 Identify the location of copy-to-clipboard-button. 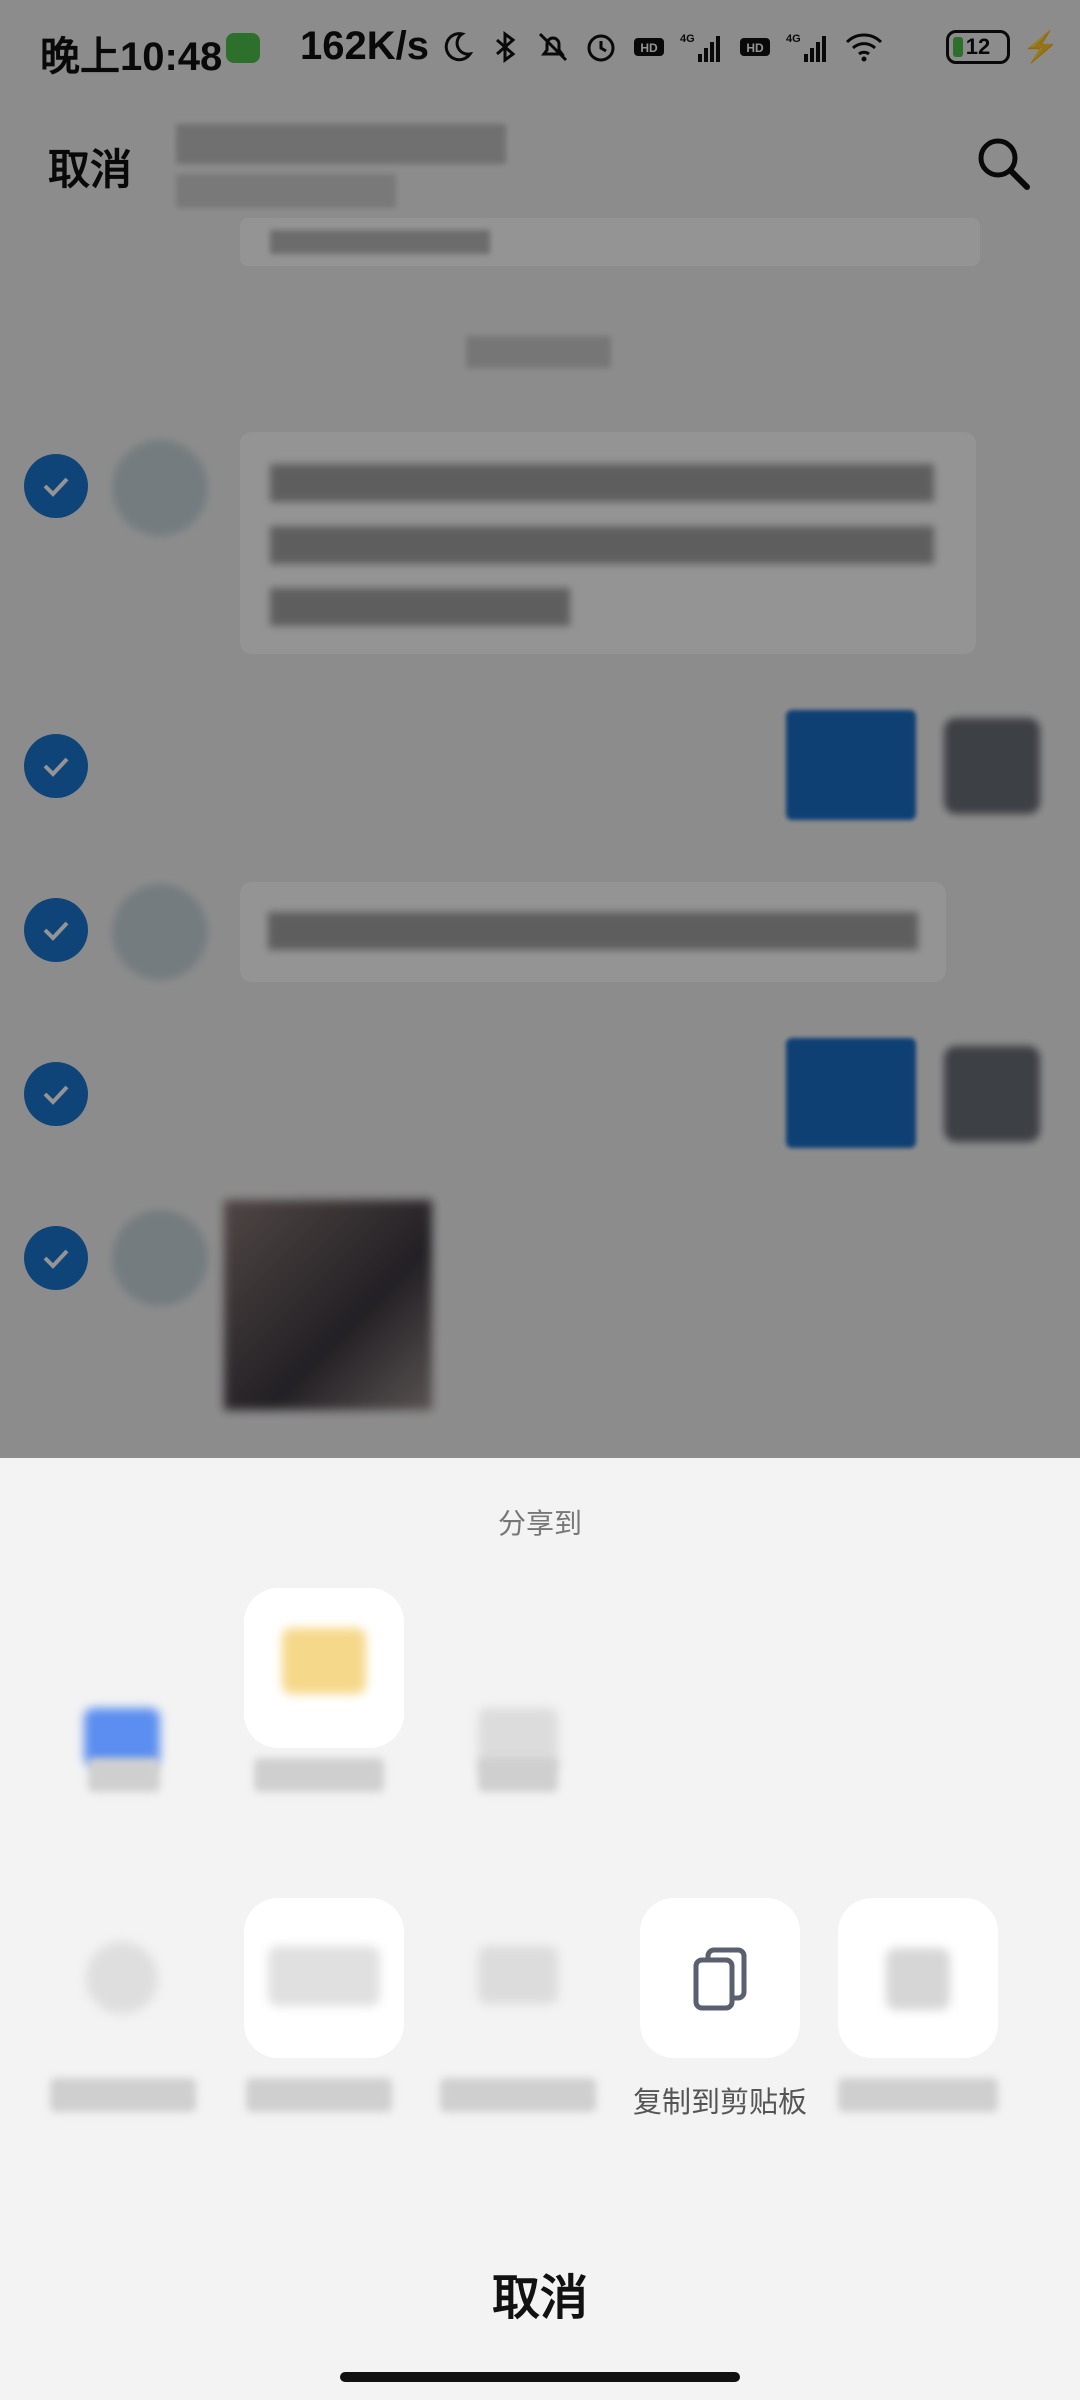
(720, 1978).